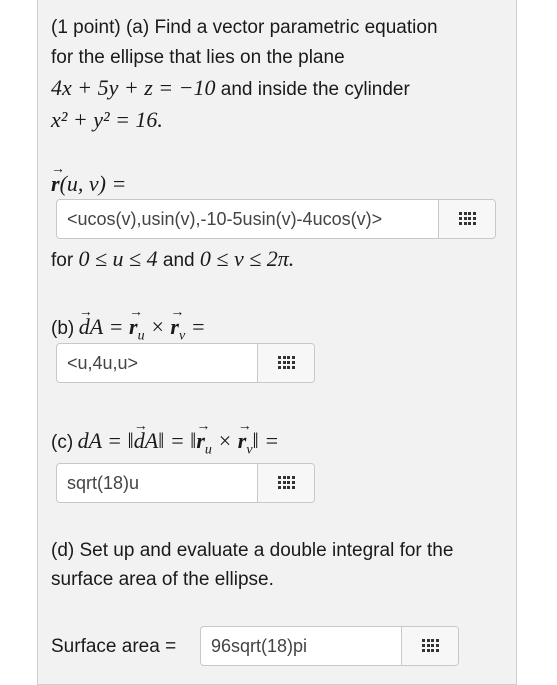 Image resolution: width=557 pixels, height=685 pixels. I want to click on r-uv-label: r(u, v) =, so click(88, 177).